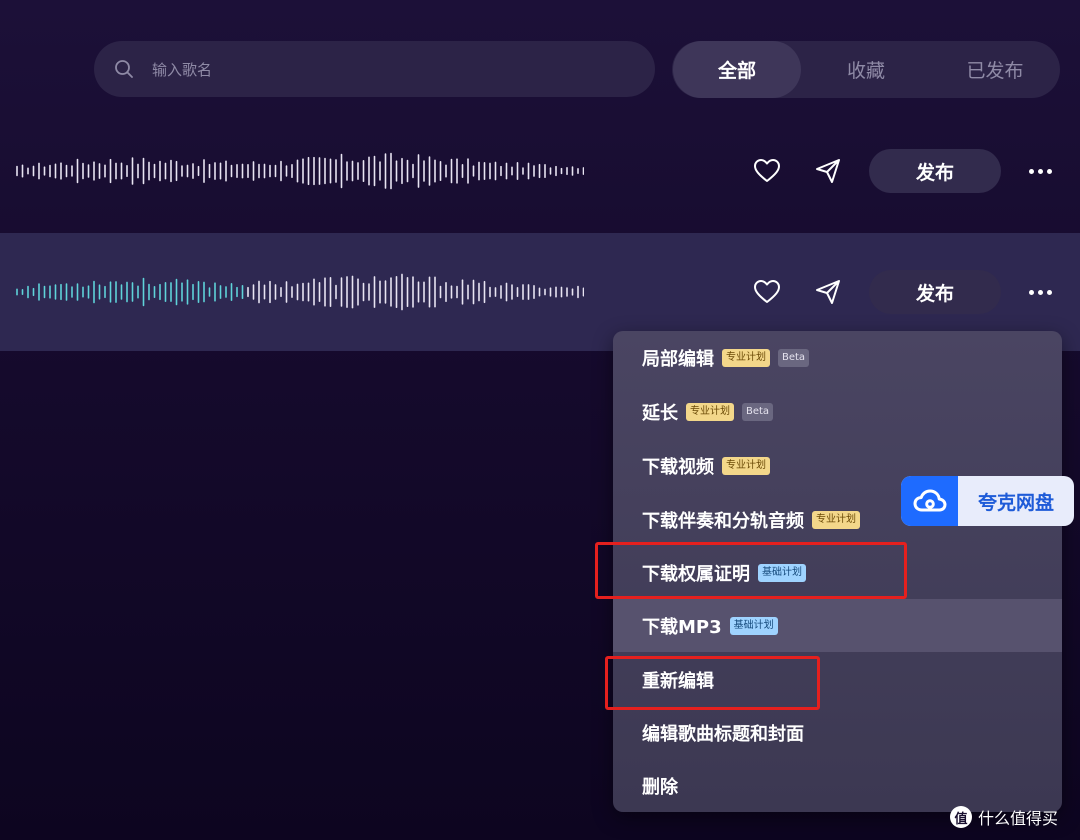 The image size is (1080, 840). I want to click on tab-favorites: 收藏, so click(866, 69).